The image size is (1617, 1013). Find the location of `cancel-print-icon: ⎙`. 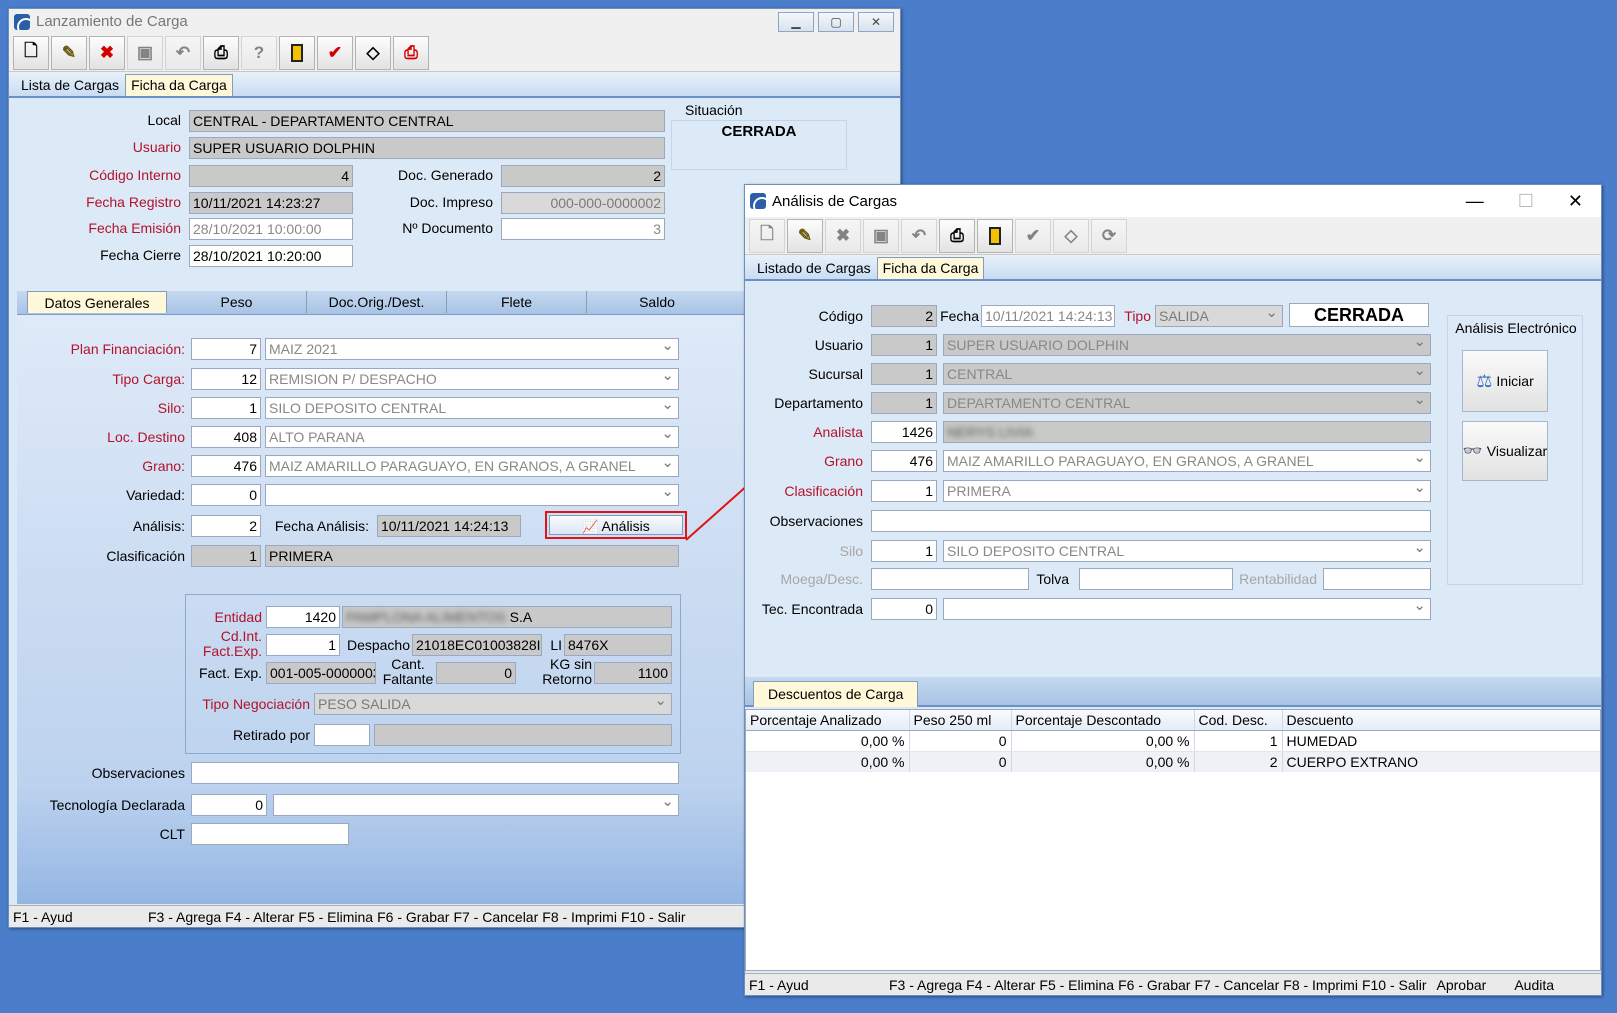

cancel-print-icon: ⎙ is located at coordinates (411, 52).